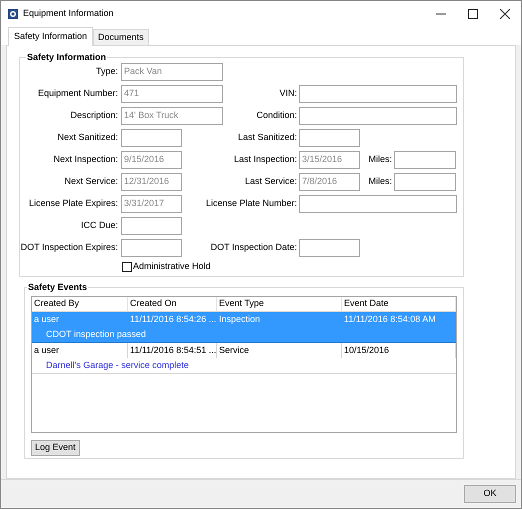 The height and width of the screenshot is (509, 522). Describe the element at coordinates (68, 13) in the screenshot. I see `window-title: Equipment Information` at that location.